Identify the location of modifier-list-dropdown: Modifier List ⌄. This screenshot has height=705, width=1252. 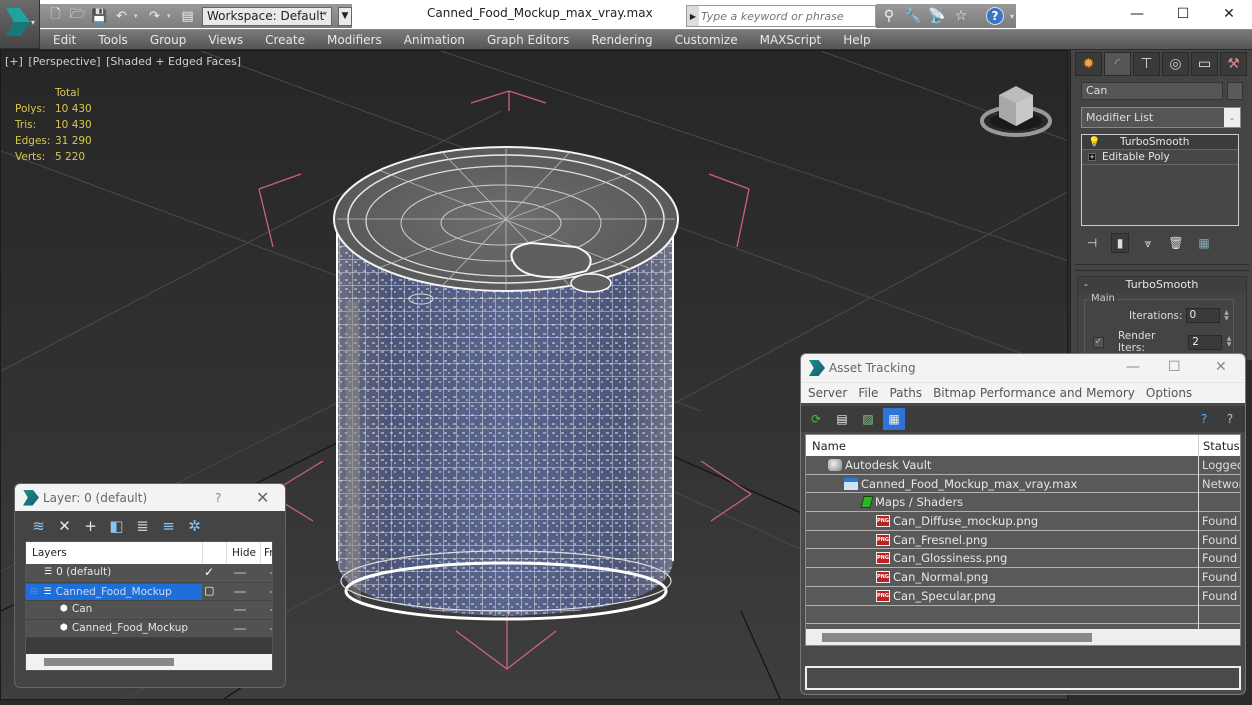
(1161, 117).